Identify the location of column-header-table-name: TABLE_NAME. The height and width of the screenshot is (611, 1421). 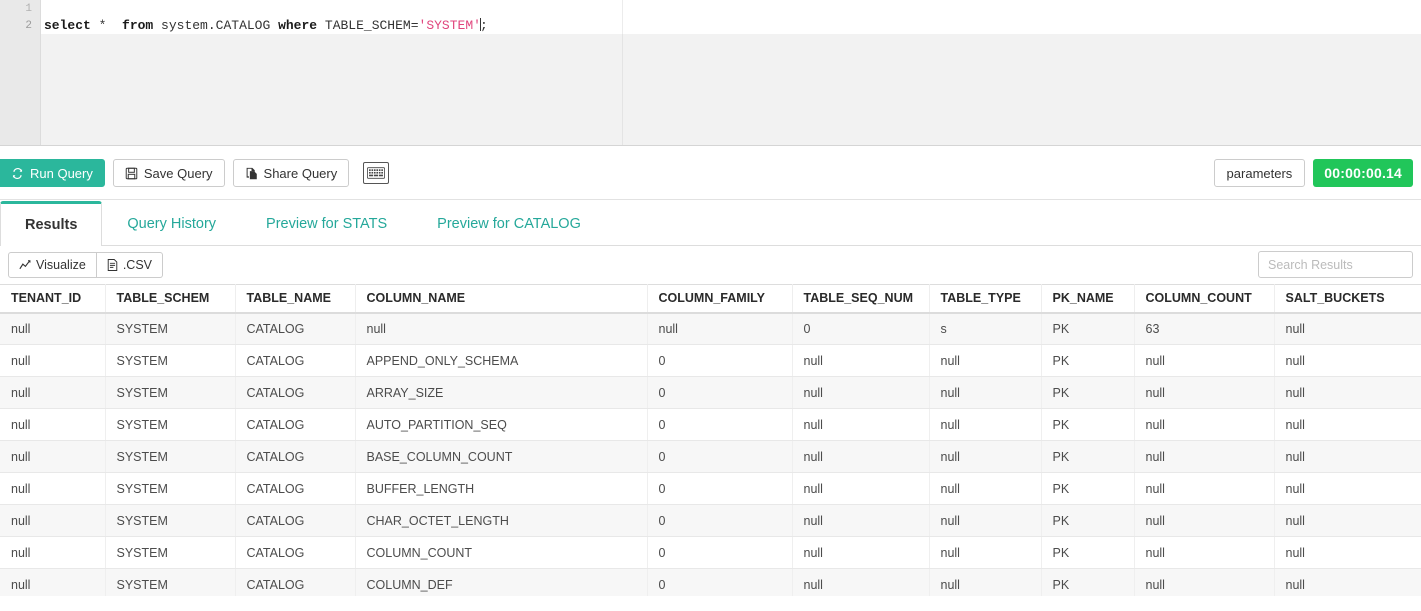
(295, 299).